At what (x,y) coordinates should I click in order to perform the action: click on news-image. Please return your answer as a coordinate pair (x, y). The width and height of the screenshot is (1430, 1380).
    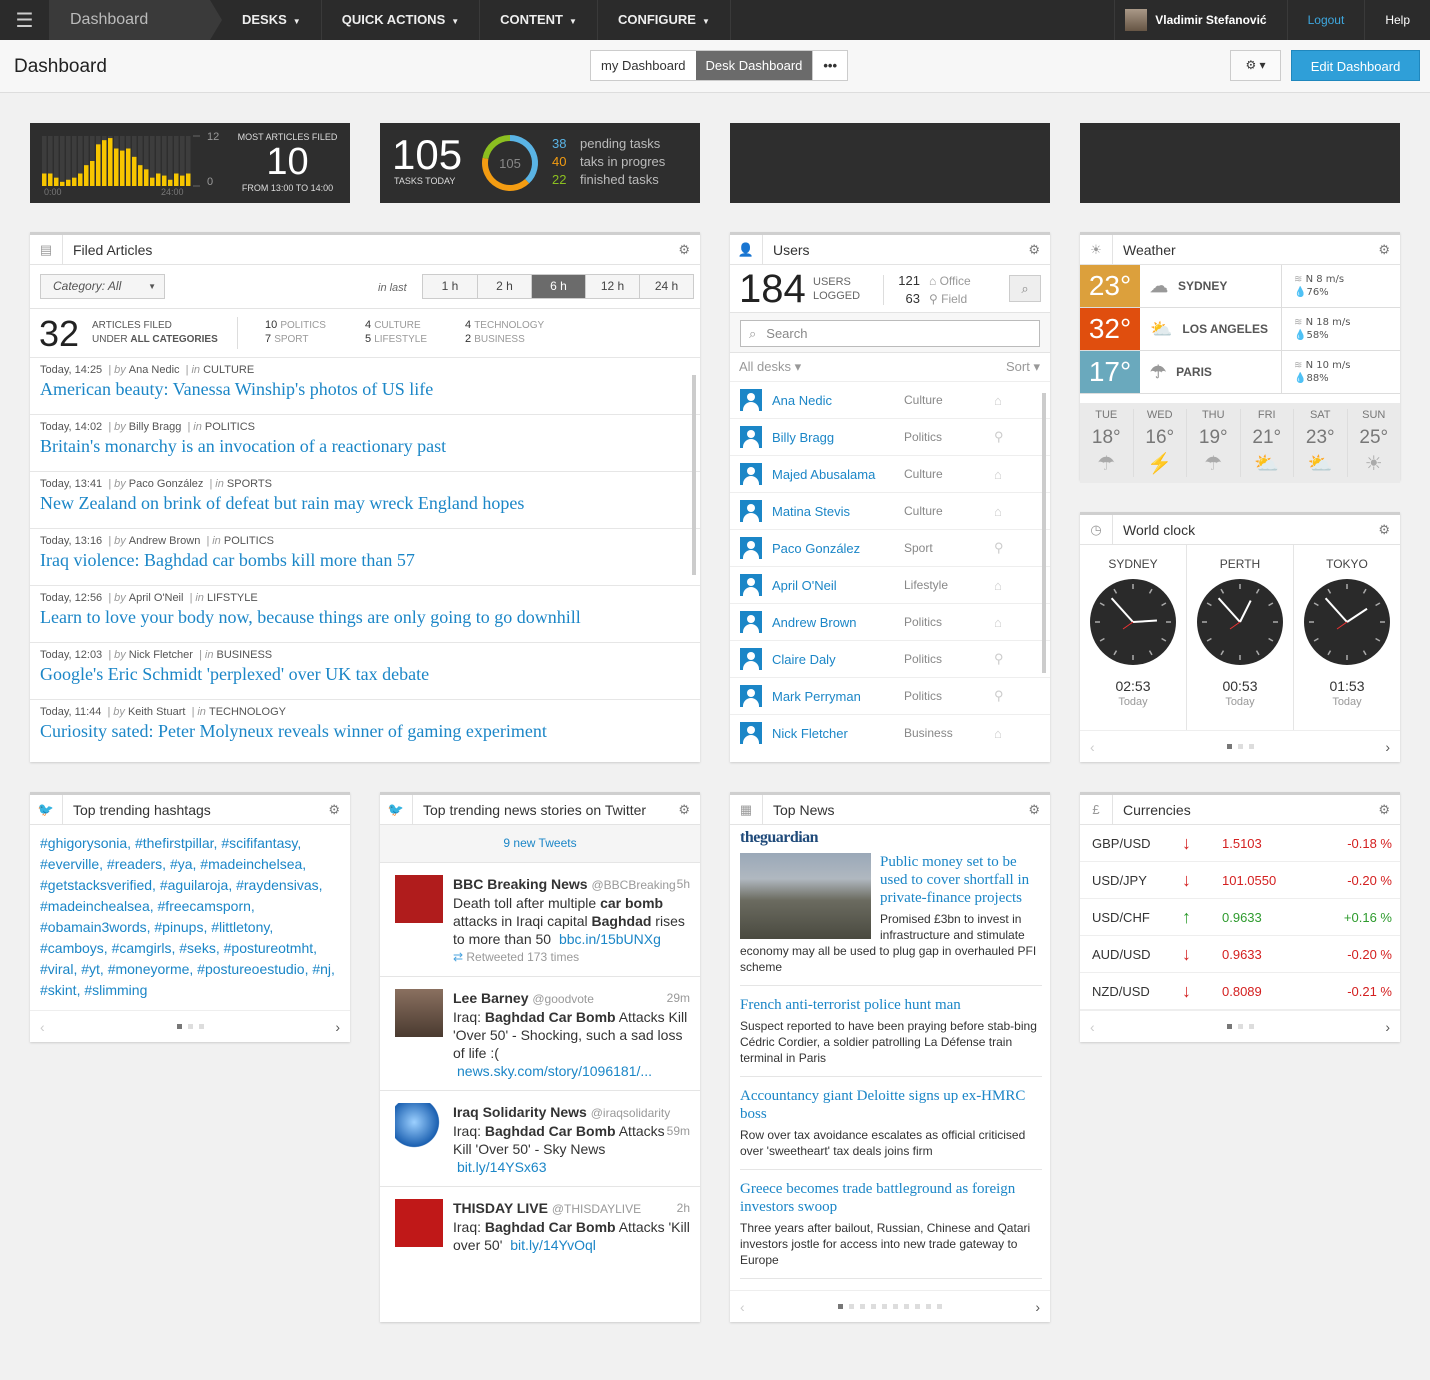
    Looking at the image, I should click on (805, 896).